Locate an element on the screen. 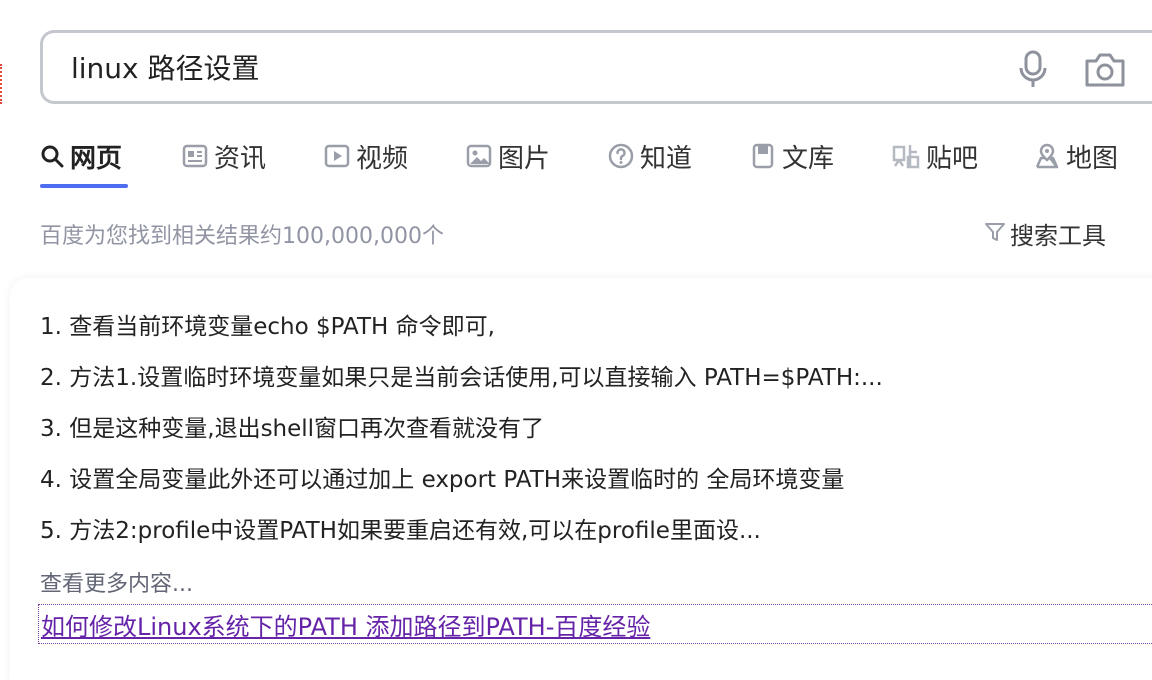  document-icon is located at coordinates (763, 156).